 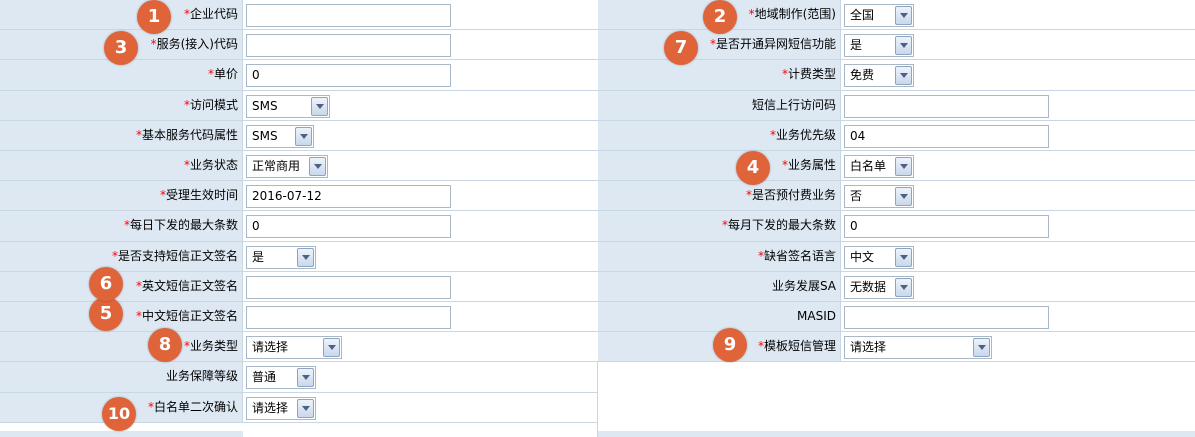 I want to click on left-field-11-select: 请选择, so click(x=294, y=348).